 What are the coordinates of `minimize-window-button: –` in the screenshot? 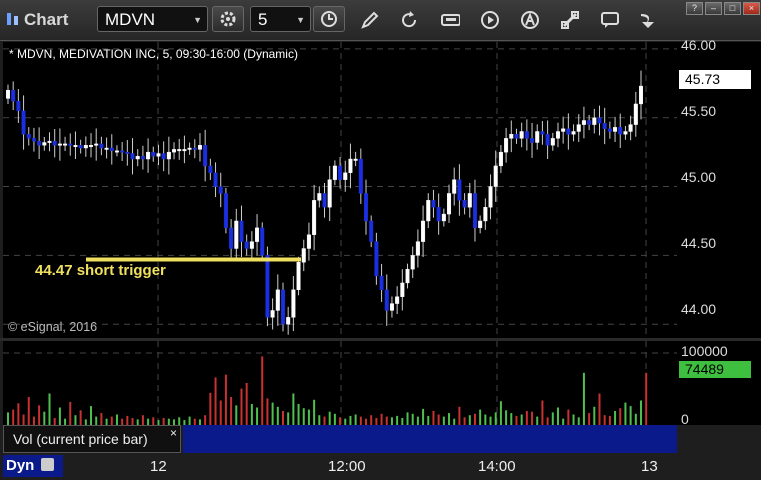 It's located at (713, 8).